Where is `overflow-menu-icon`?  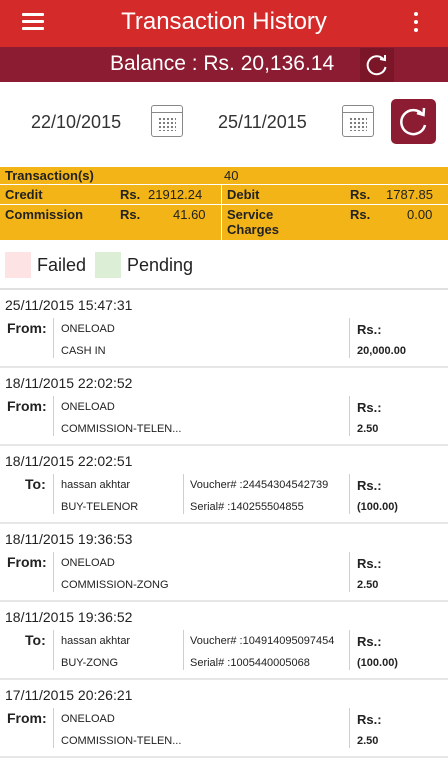
overflow-menu-icon is located at coordinates (416, 24).